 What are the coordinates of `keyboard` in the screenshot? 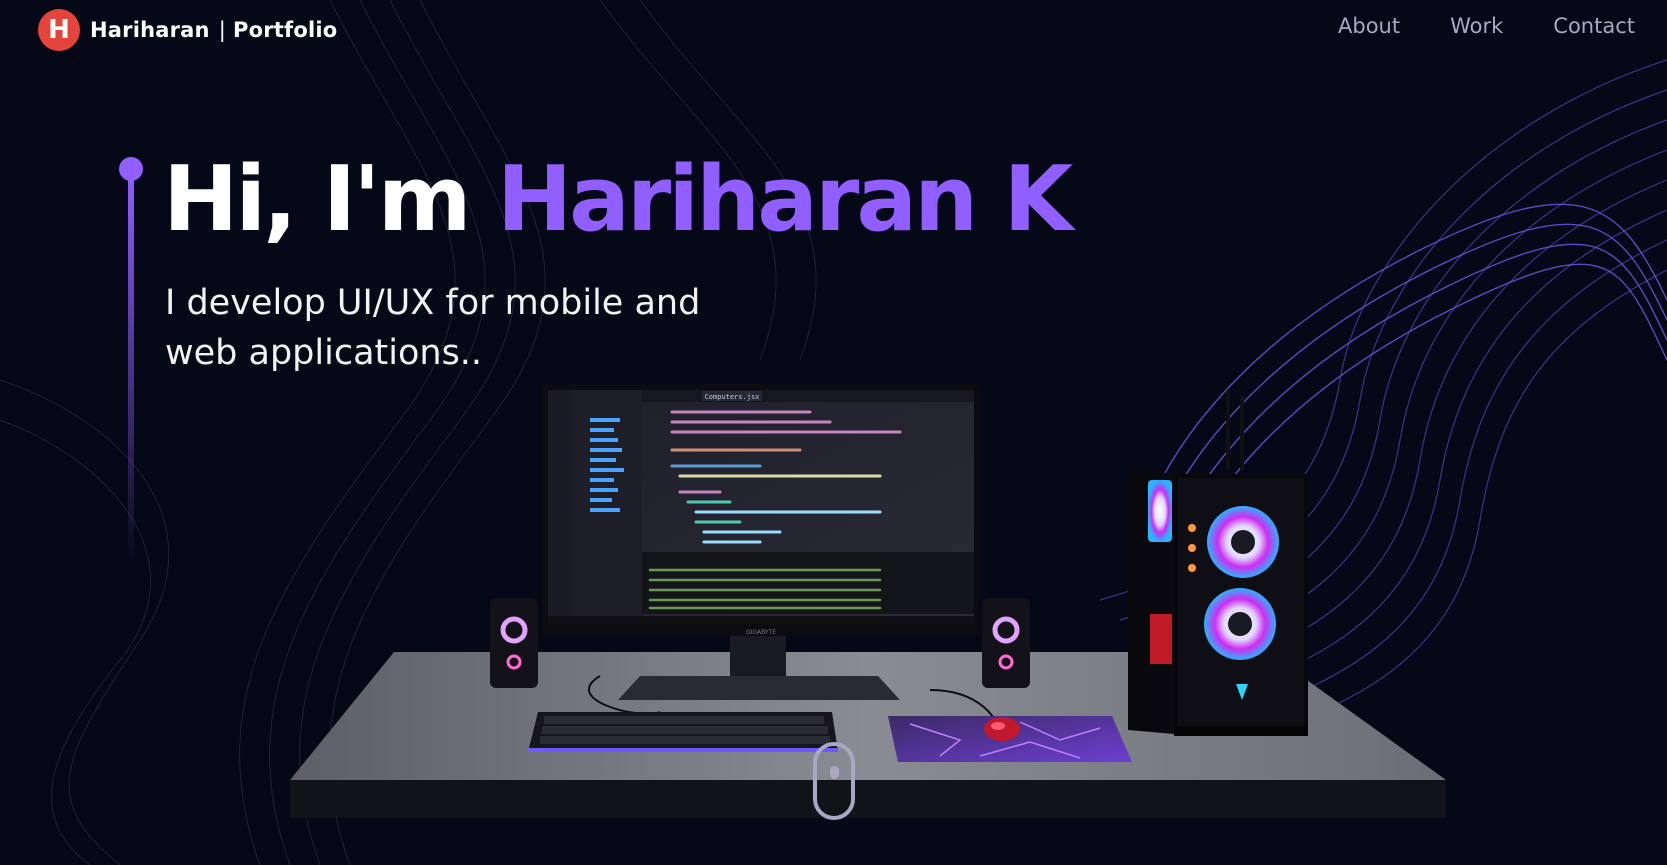 It's located at (683, 732).